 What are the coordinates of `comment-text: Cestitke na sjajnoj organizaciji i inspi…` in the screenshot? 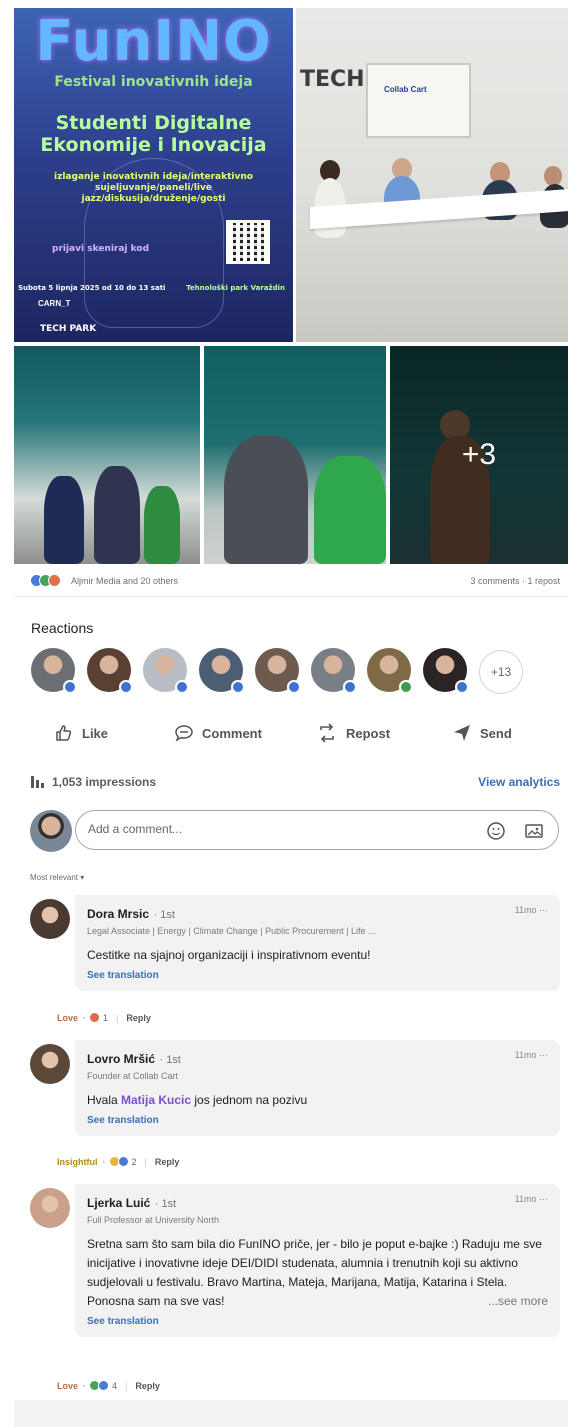 It's located at (229, 955).